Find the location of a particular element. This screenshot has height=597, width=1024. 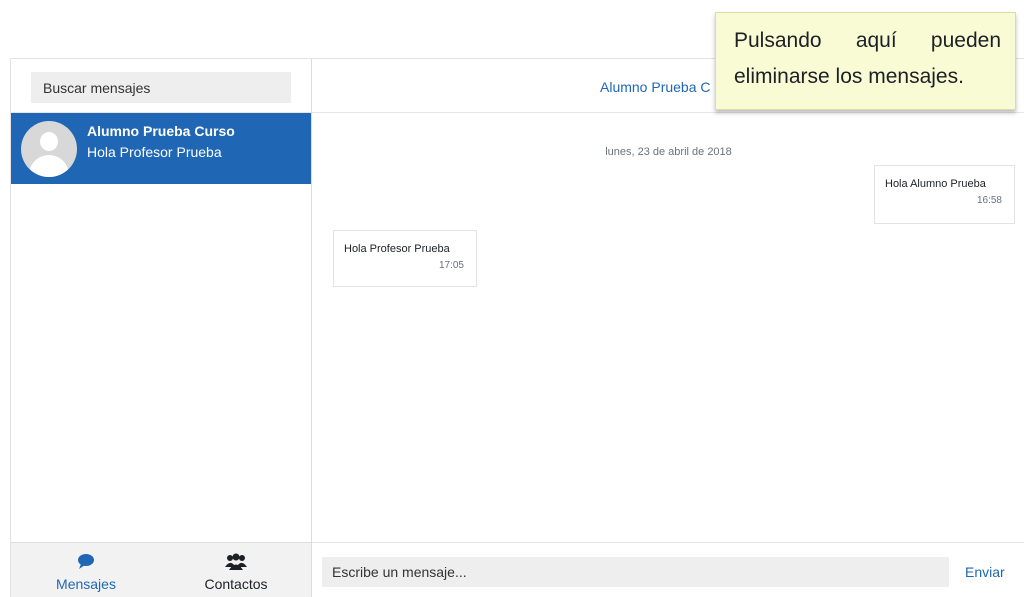

search-input is located at coordinates (161, 87).